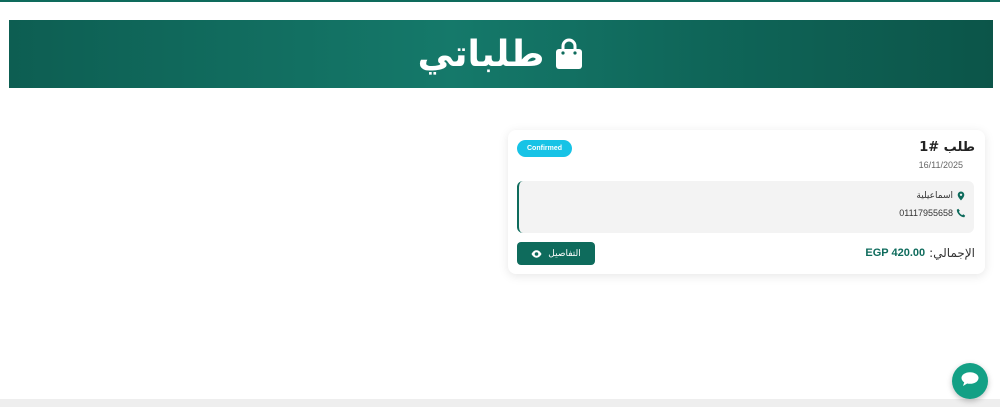 The width and height of the screenshot is (1000, 407). Describe the element at coordinates (564, 253) in the screenshot. I see `details-button-label: التفاصيل` at that location.